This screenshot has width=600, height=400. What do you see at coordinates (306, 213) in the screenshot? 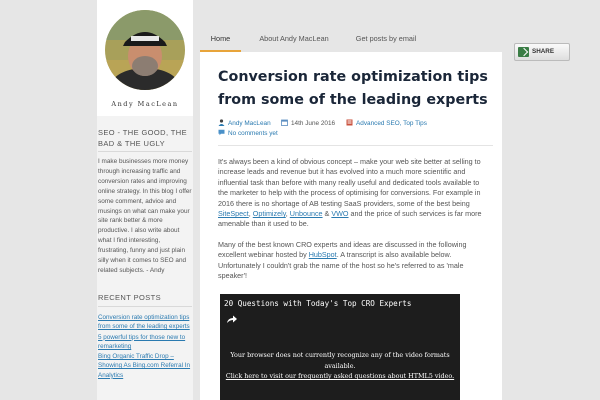
I see `unbounce-link: Unbounce` at bounding box center [306, 213].